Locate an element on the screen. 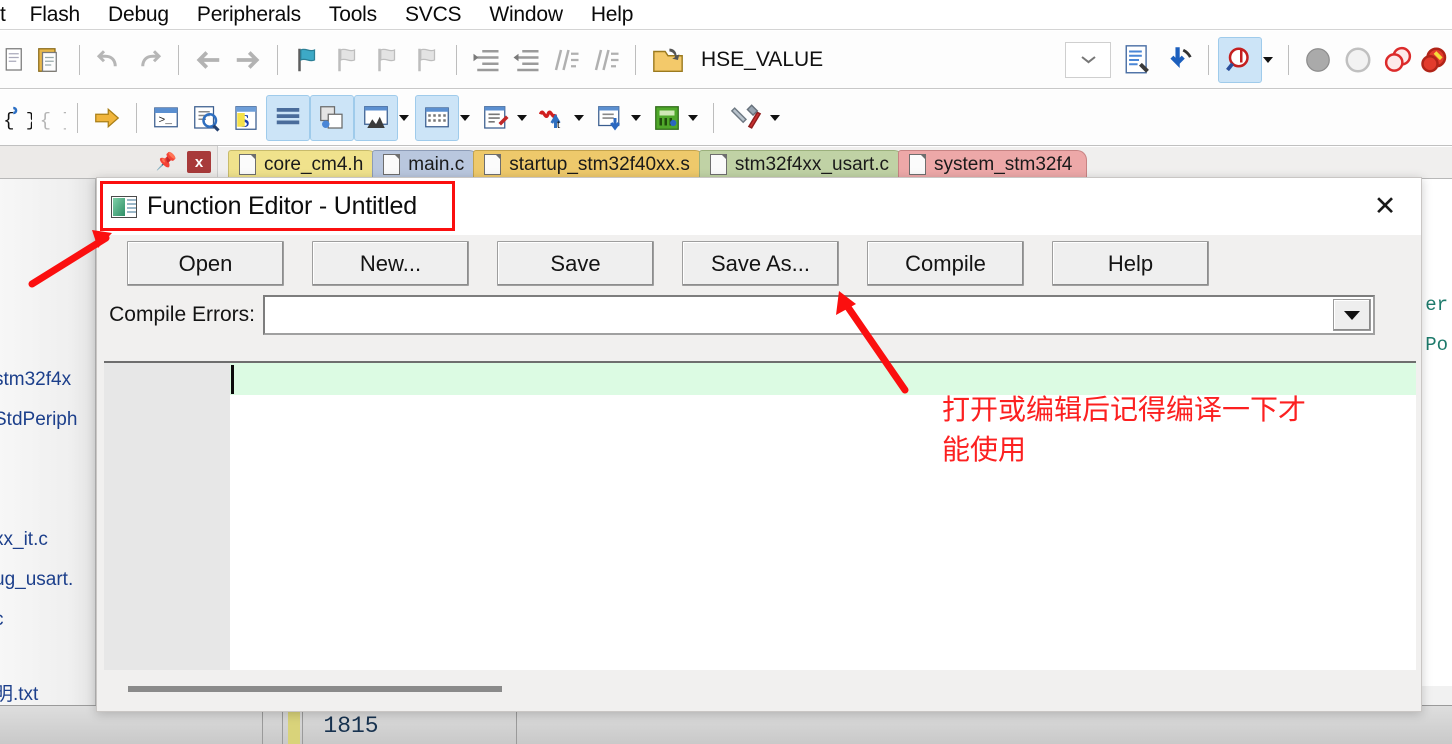  breakpoint-hollow-icon is located at coordinates (1358, 60).